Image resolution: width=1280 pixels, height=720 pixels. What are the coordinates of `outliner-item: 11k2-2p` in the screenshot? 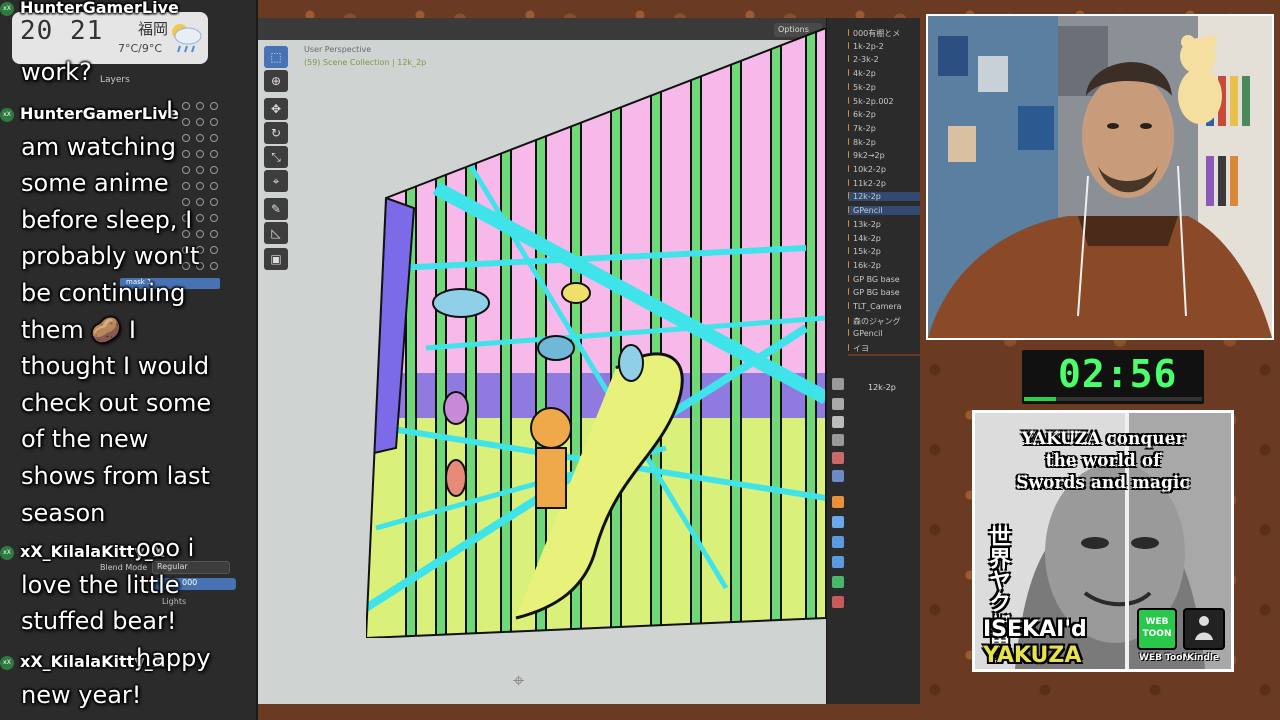 It's located at (864, 183).